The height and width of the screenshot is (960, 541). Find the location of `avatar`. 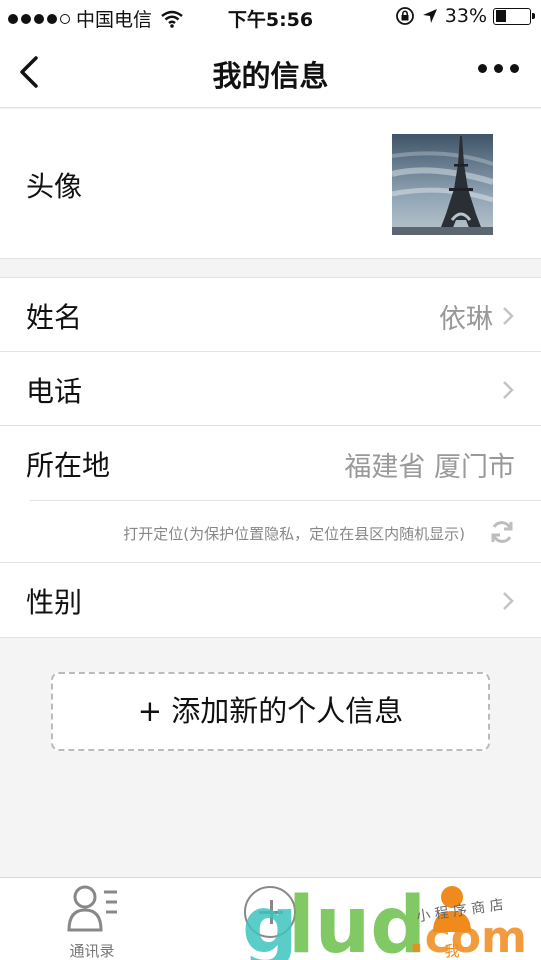

avatar is located at coordinates (442, 184).